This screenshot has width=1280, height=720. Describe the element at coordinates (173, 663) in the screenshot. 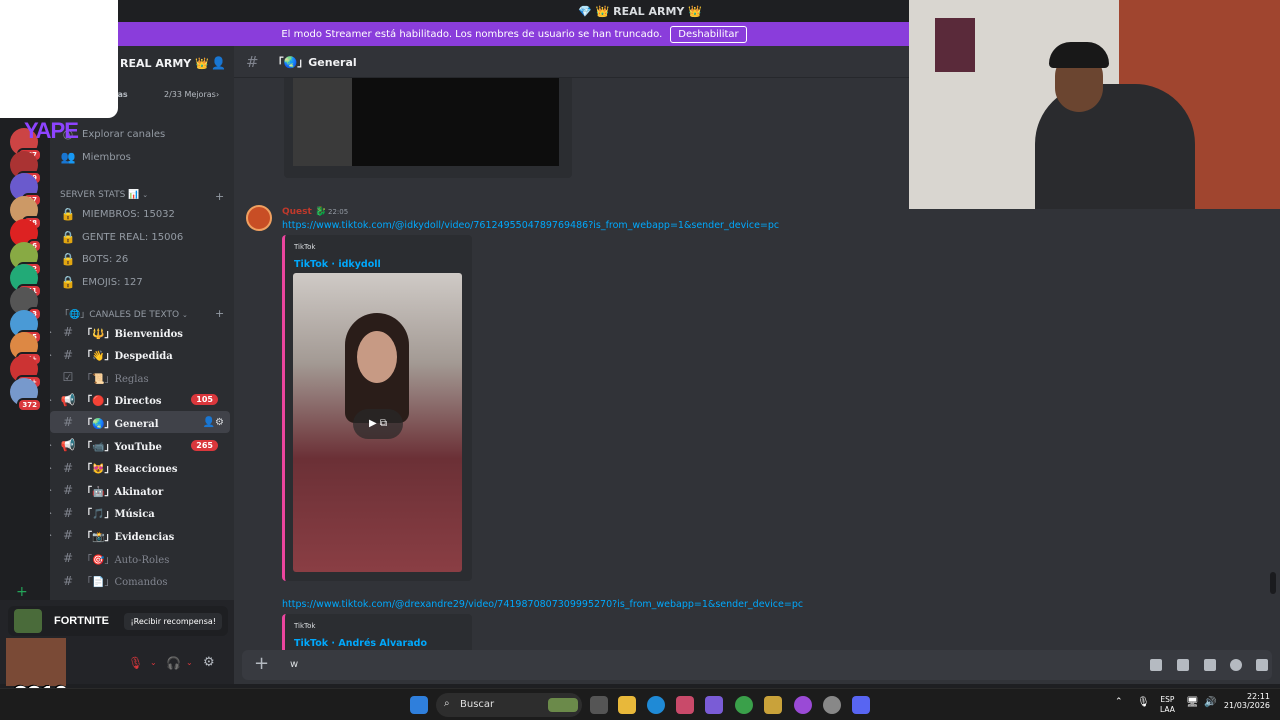

I see `headphones-muted-icon: 🎧` at that location.